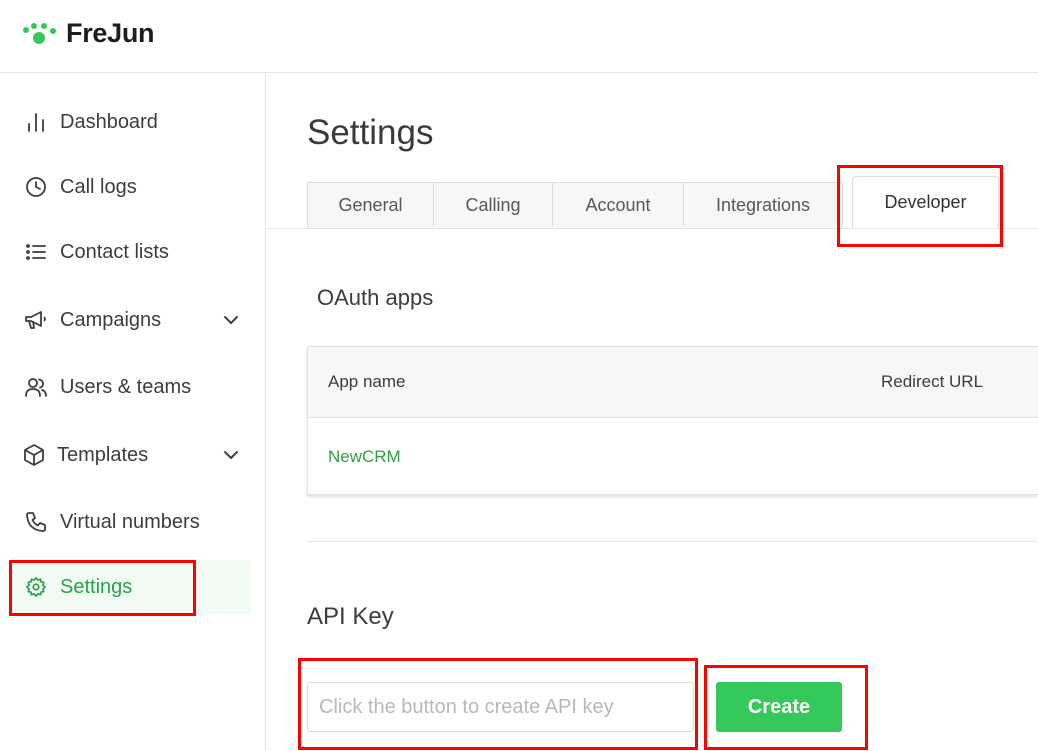 The image size is (1038, 751). Describe the element at coordinates (652, 228) in the screenshot. I see `tabs-divider` at that location.